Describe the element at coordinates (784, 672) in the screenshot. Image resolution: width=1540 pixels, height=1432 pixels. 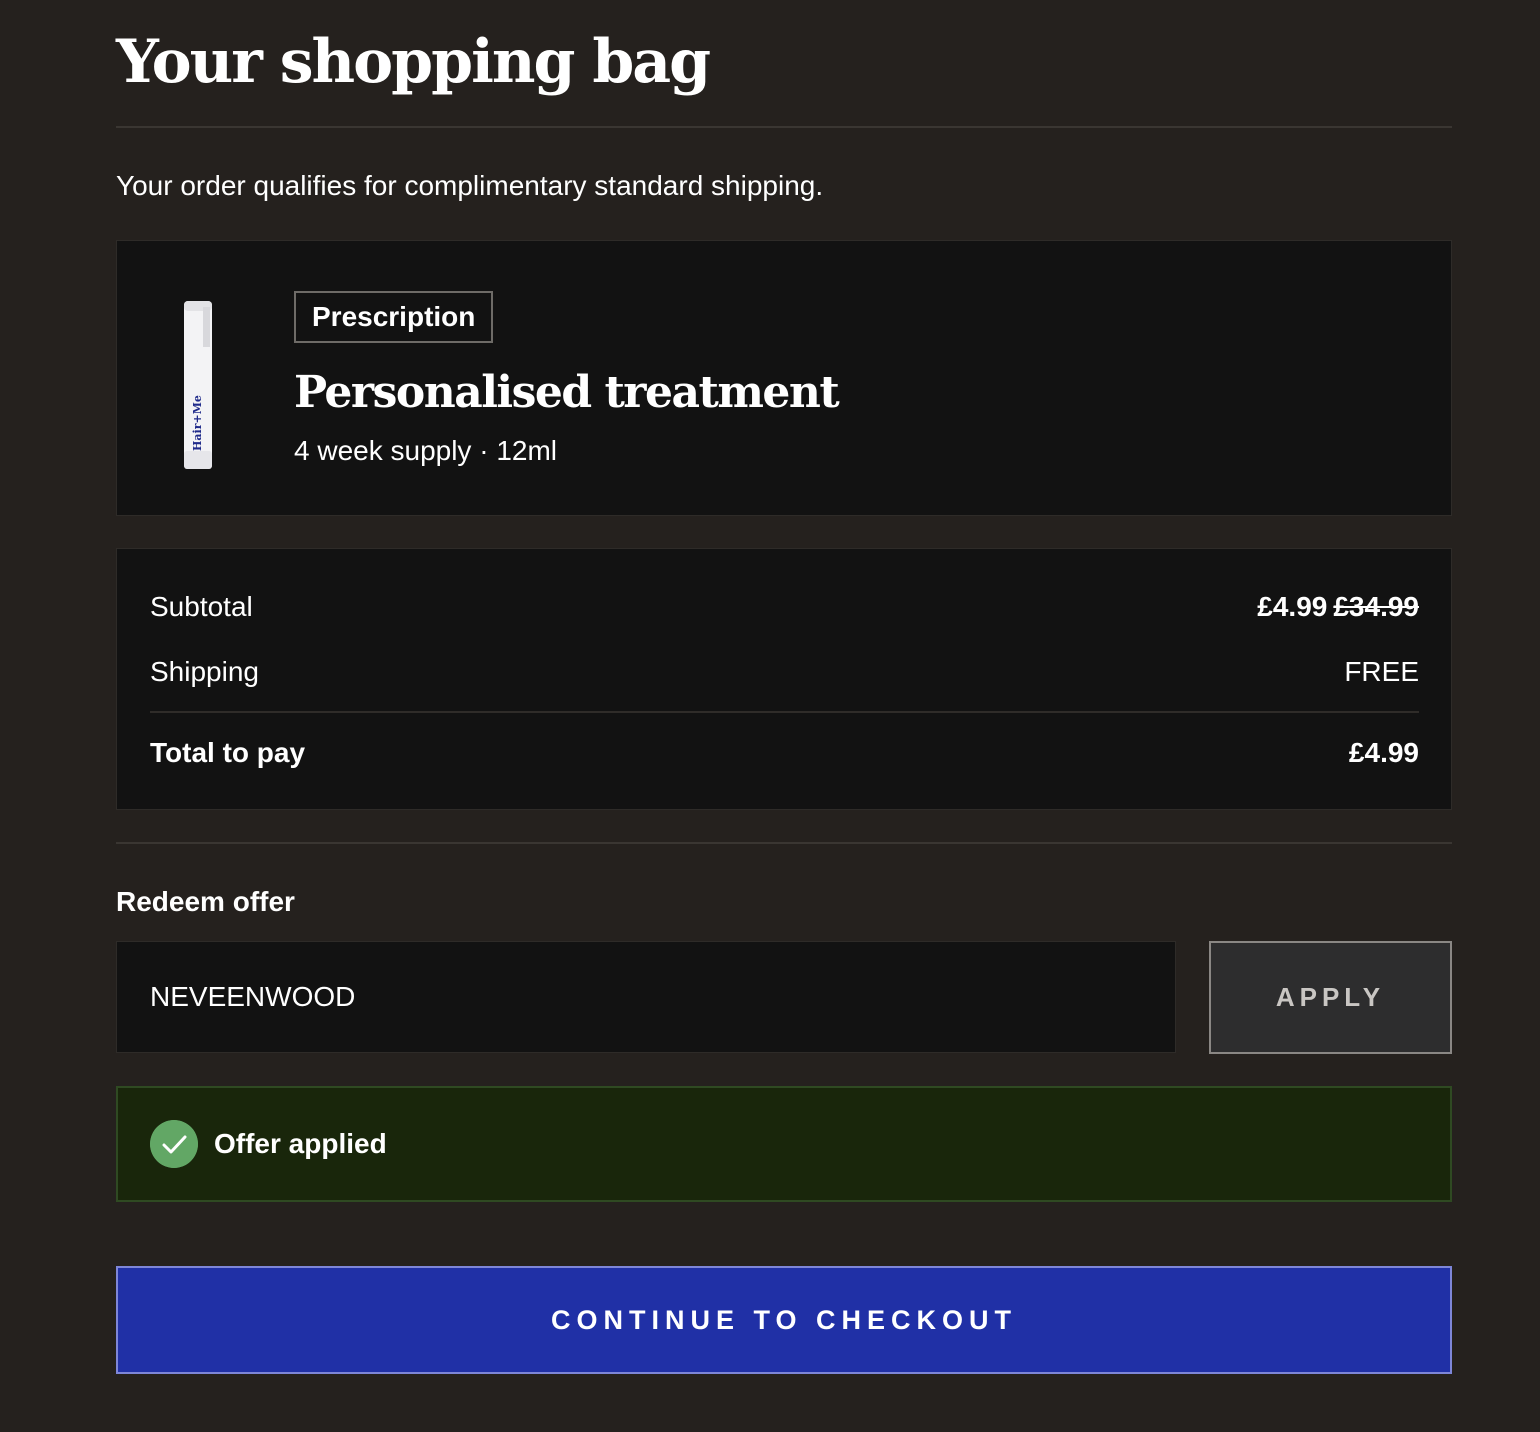
I see `shipping-row: Shipping FREE` at that location.